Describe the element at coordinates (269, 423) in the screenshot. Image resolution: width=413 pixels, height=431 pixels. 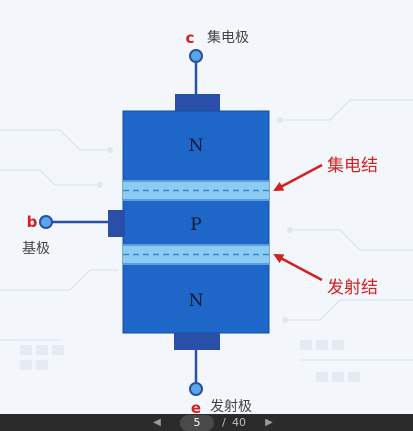
I see `chevron-right-icon: ▶` at that location.